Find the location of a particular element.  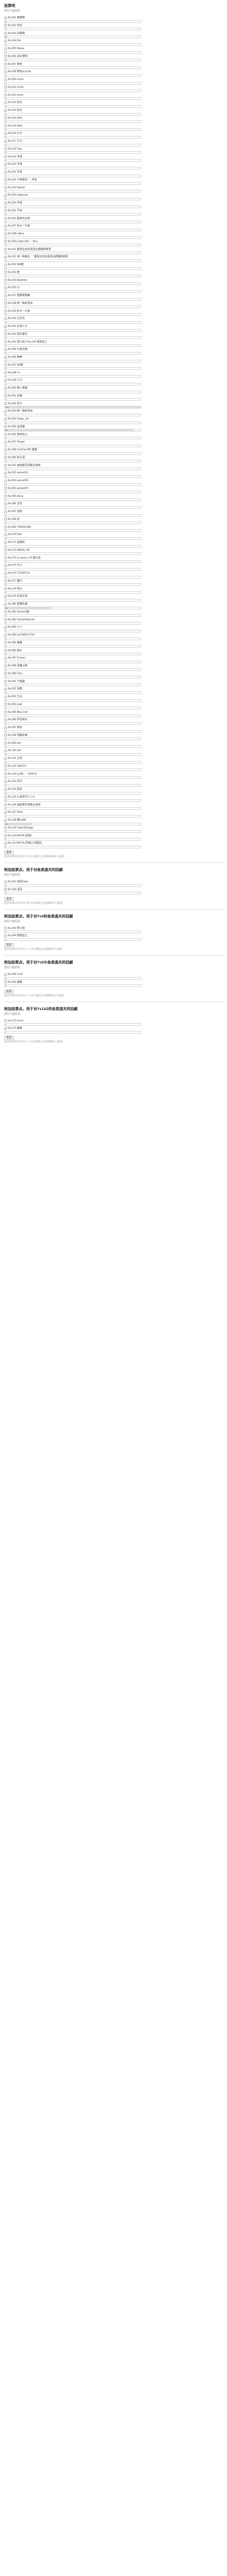

poll-option-label: No.040 五月青 is located at coordinates (15, 318).